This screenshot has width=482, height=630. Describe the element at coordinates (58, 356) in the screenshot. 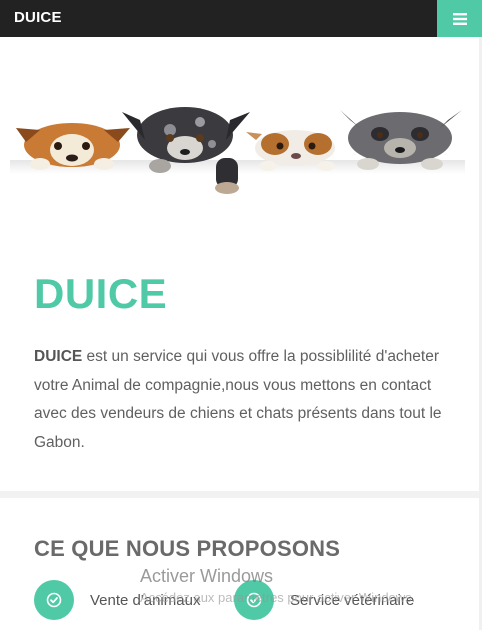

I see `brand-bold: DUICE` at that location.